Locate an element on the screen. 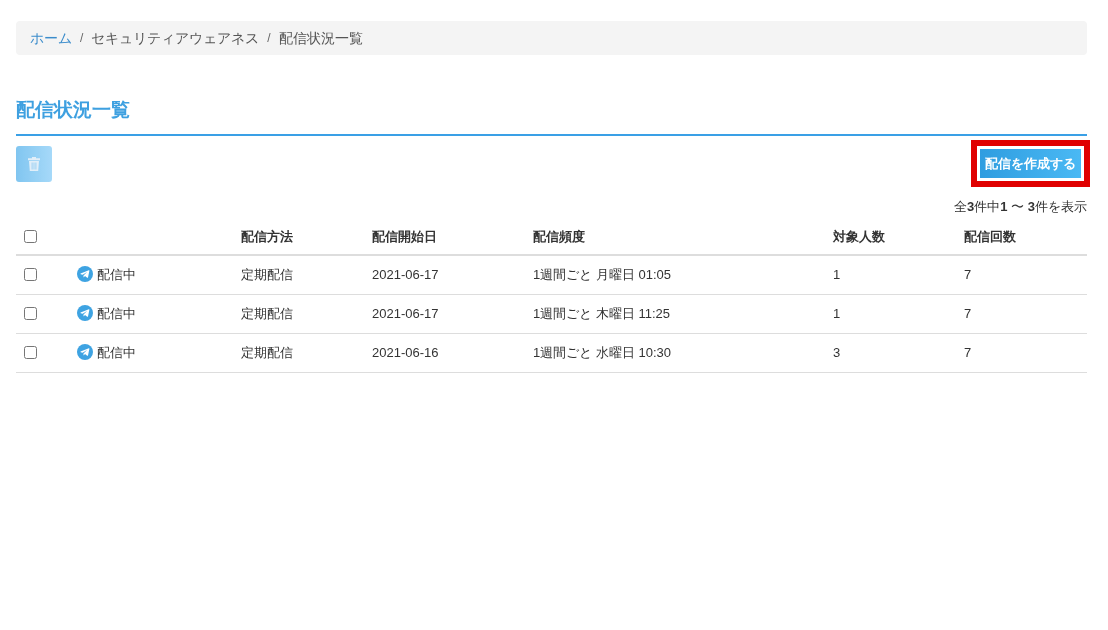  create-delivery-button: 配信を作成する is located at coordinates (1030, 163).